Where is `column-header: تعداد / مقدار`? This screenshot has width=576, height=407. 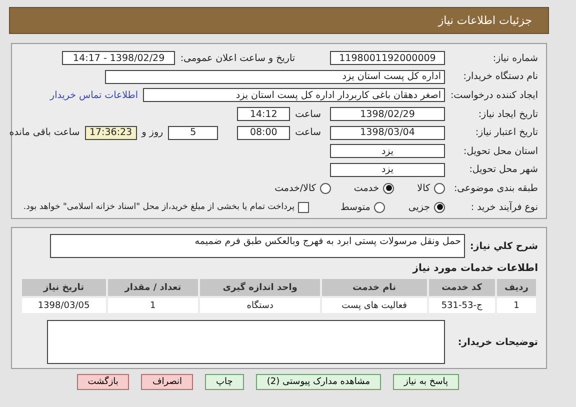
column-header: تعداد / مقدار is located at coordinates (153, 288).